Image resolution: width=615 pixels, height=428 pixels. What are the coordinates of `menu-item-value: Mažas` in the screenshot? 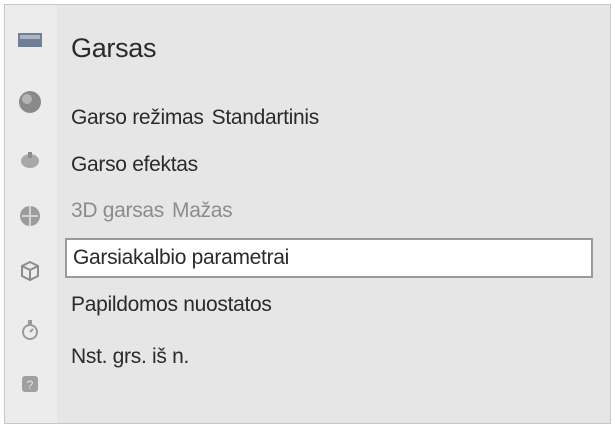 It's located at (202, 210).